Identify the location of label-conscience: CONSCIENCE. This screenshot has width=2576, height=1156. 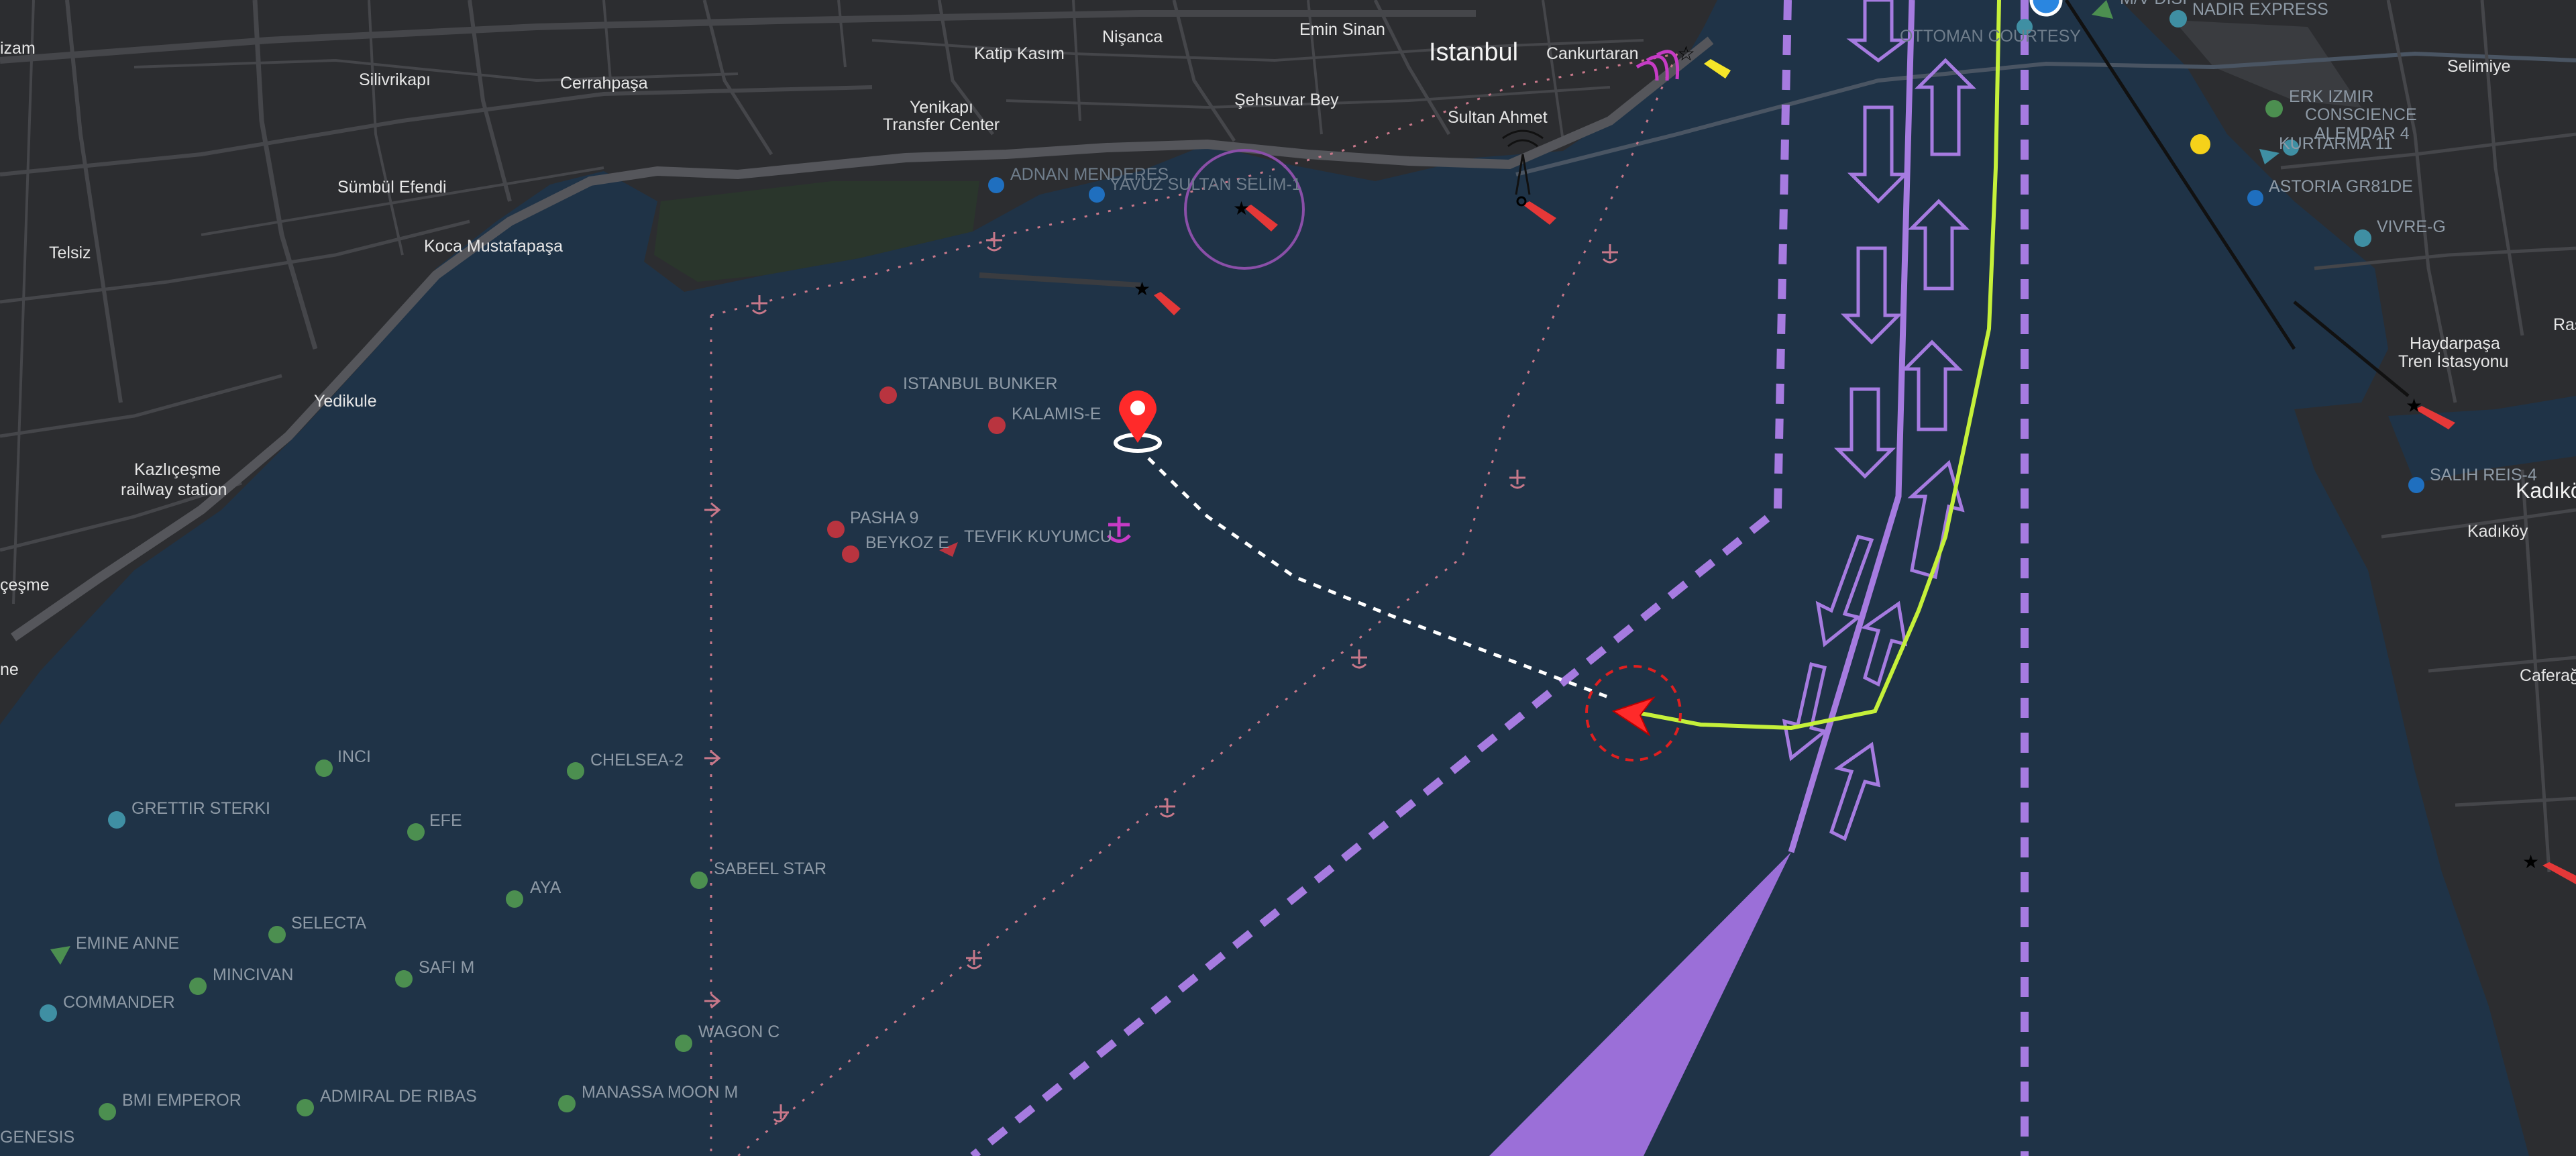
(2361, 114).